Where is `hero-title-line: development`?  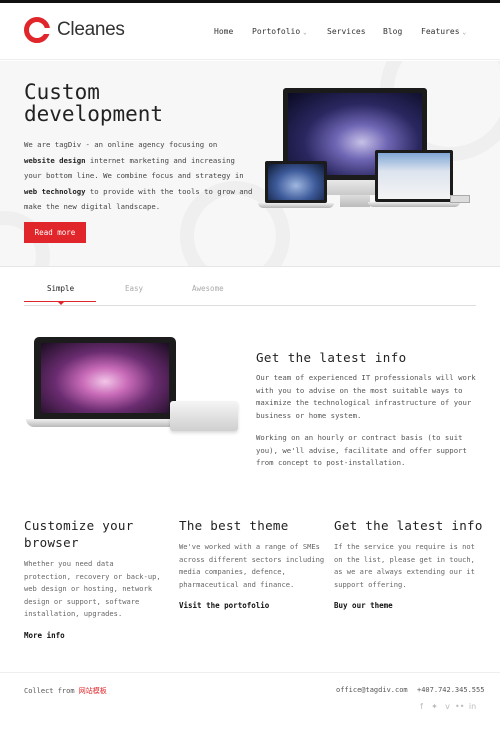 hero-title-line: development is located at coordinates (94, 114).